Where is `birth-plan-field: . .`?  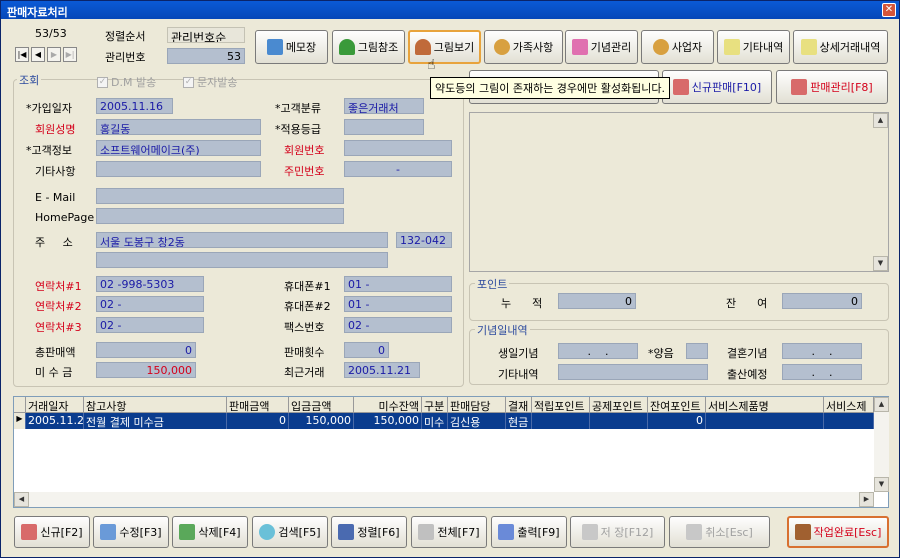 birth-plan-field: . . is located at coordinates (822, 372).